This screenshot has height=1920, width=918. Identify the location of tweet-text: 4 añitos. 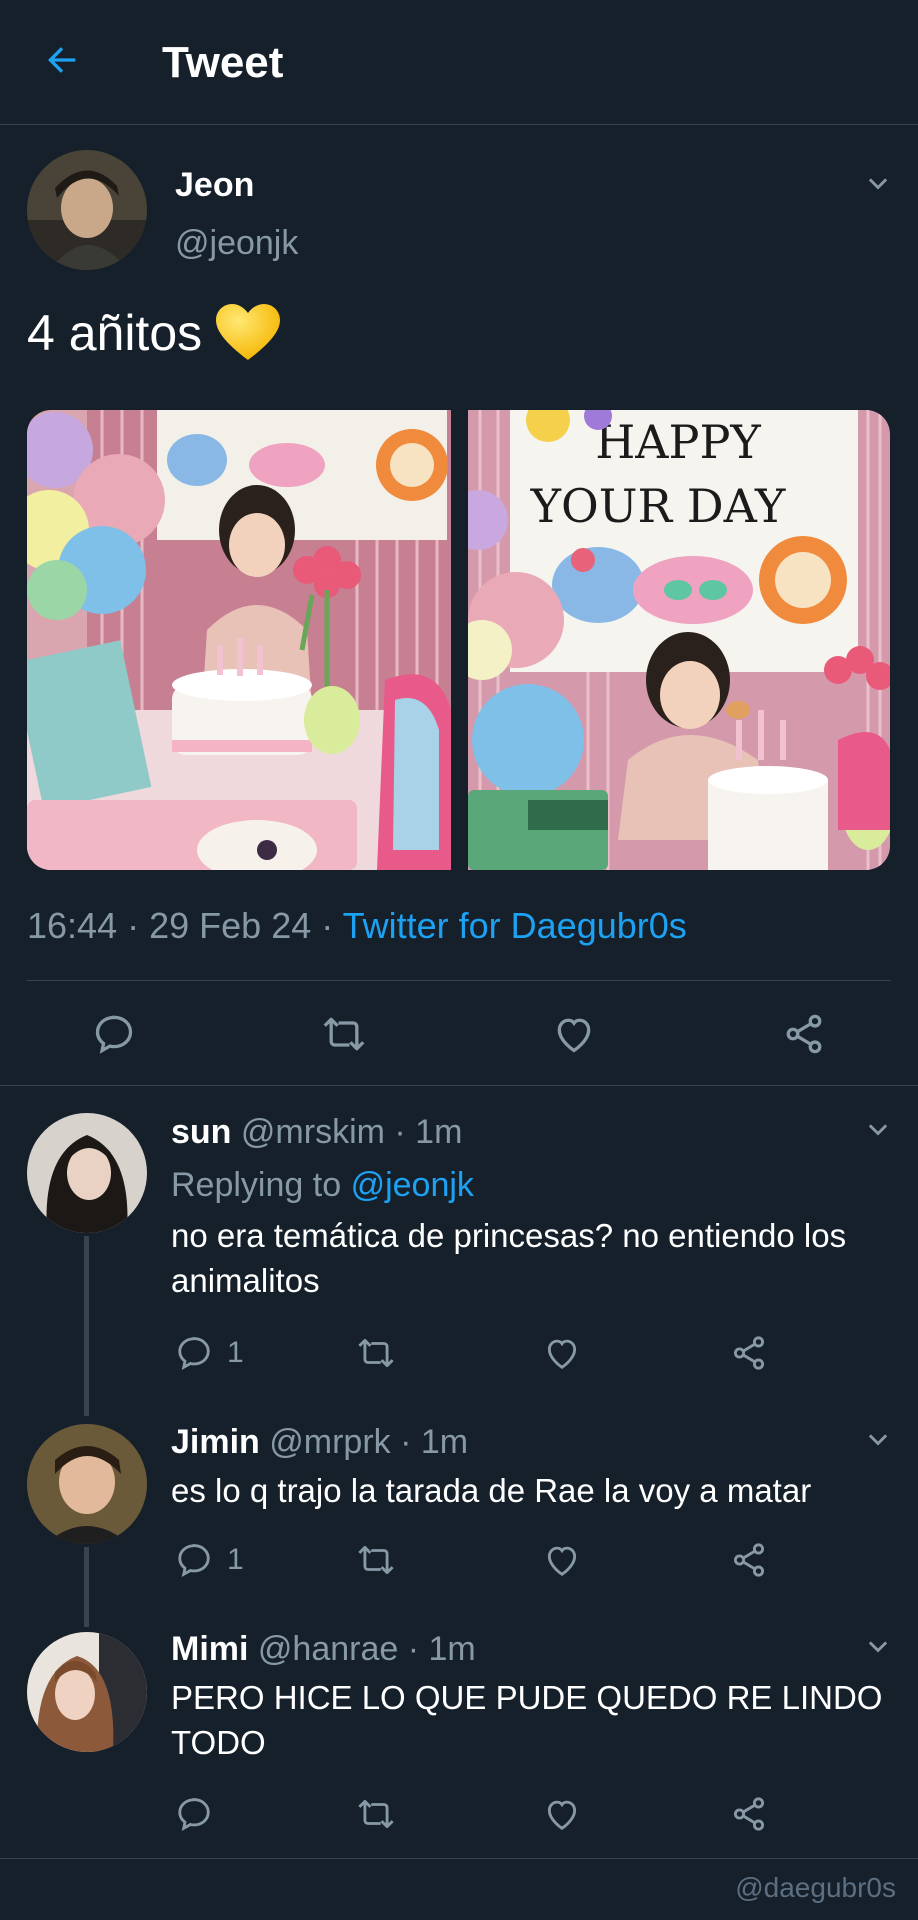
(115, 333).